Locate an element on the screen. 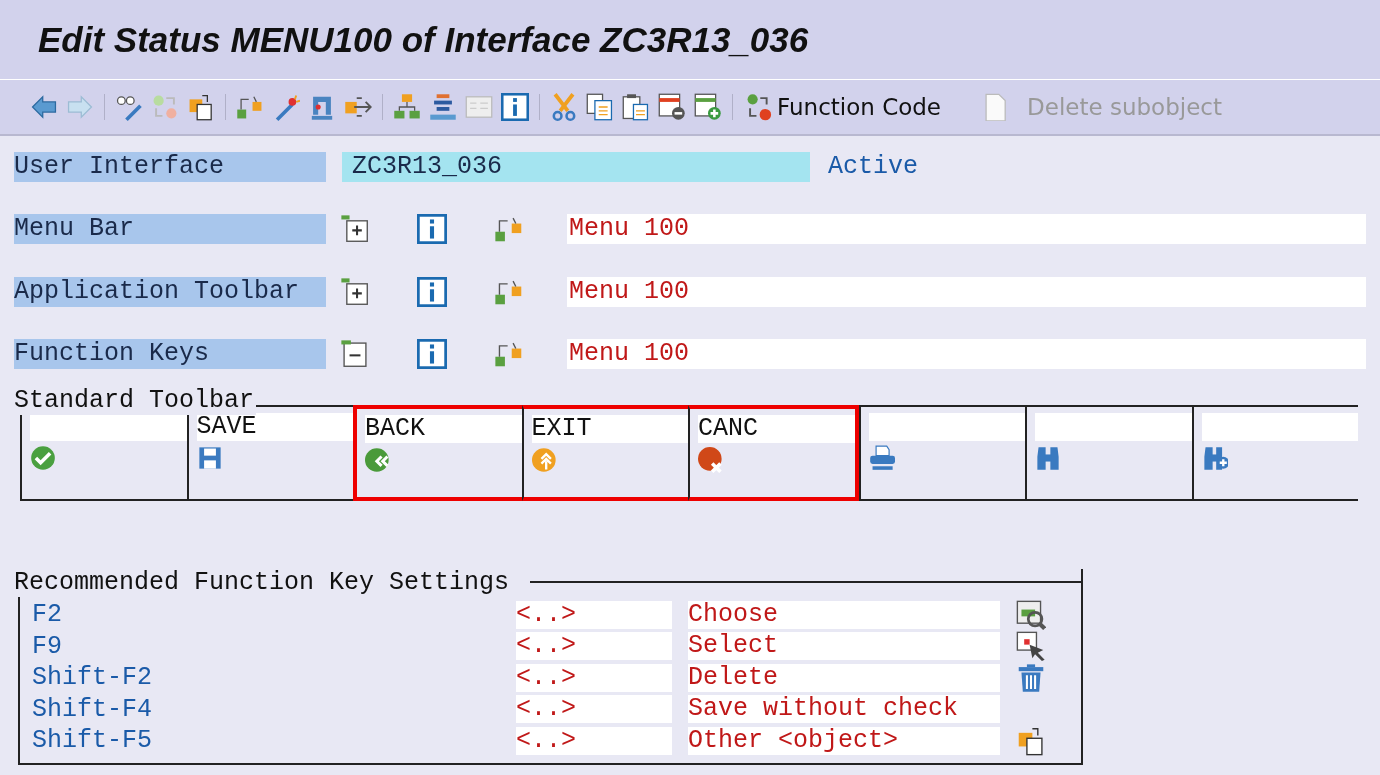 Image resolution: width=1380 pixels, height=775 pixels. binoculars-plus-icon is located at coordinates (1214, 458).